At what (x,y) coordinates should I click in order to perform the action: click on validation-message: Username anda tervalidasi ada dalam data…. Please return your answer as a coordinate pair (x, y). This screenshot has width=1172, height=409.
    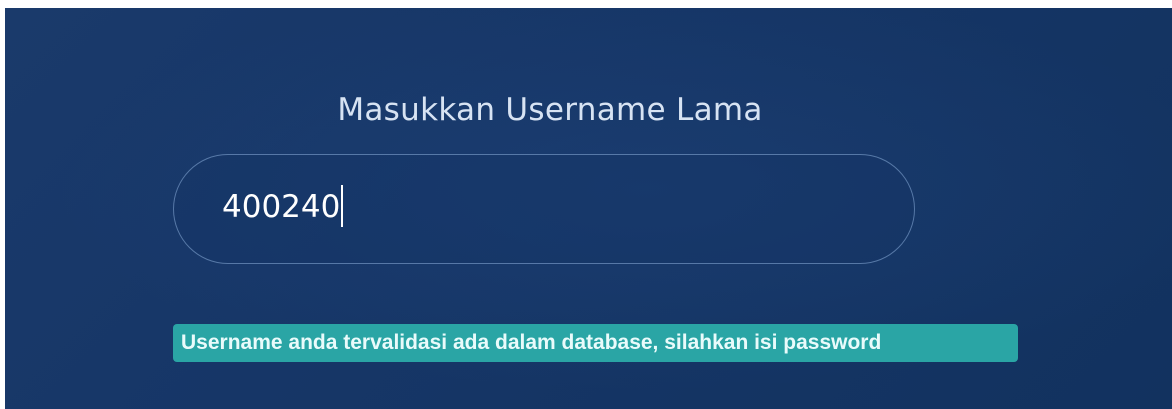
    Looking at the image, I should click on (595, 343).